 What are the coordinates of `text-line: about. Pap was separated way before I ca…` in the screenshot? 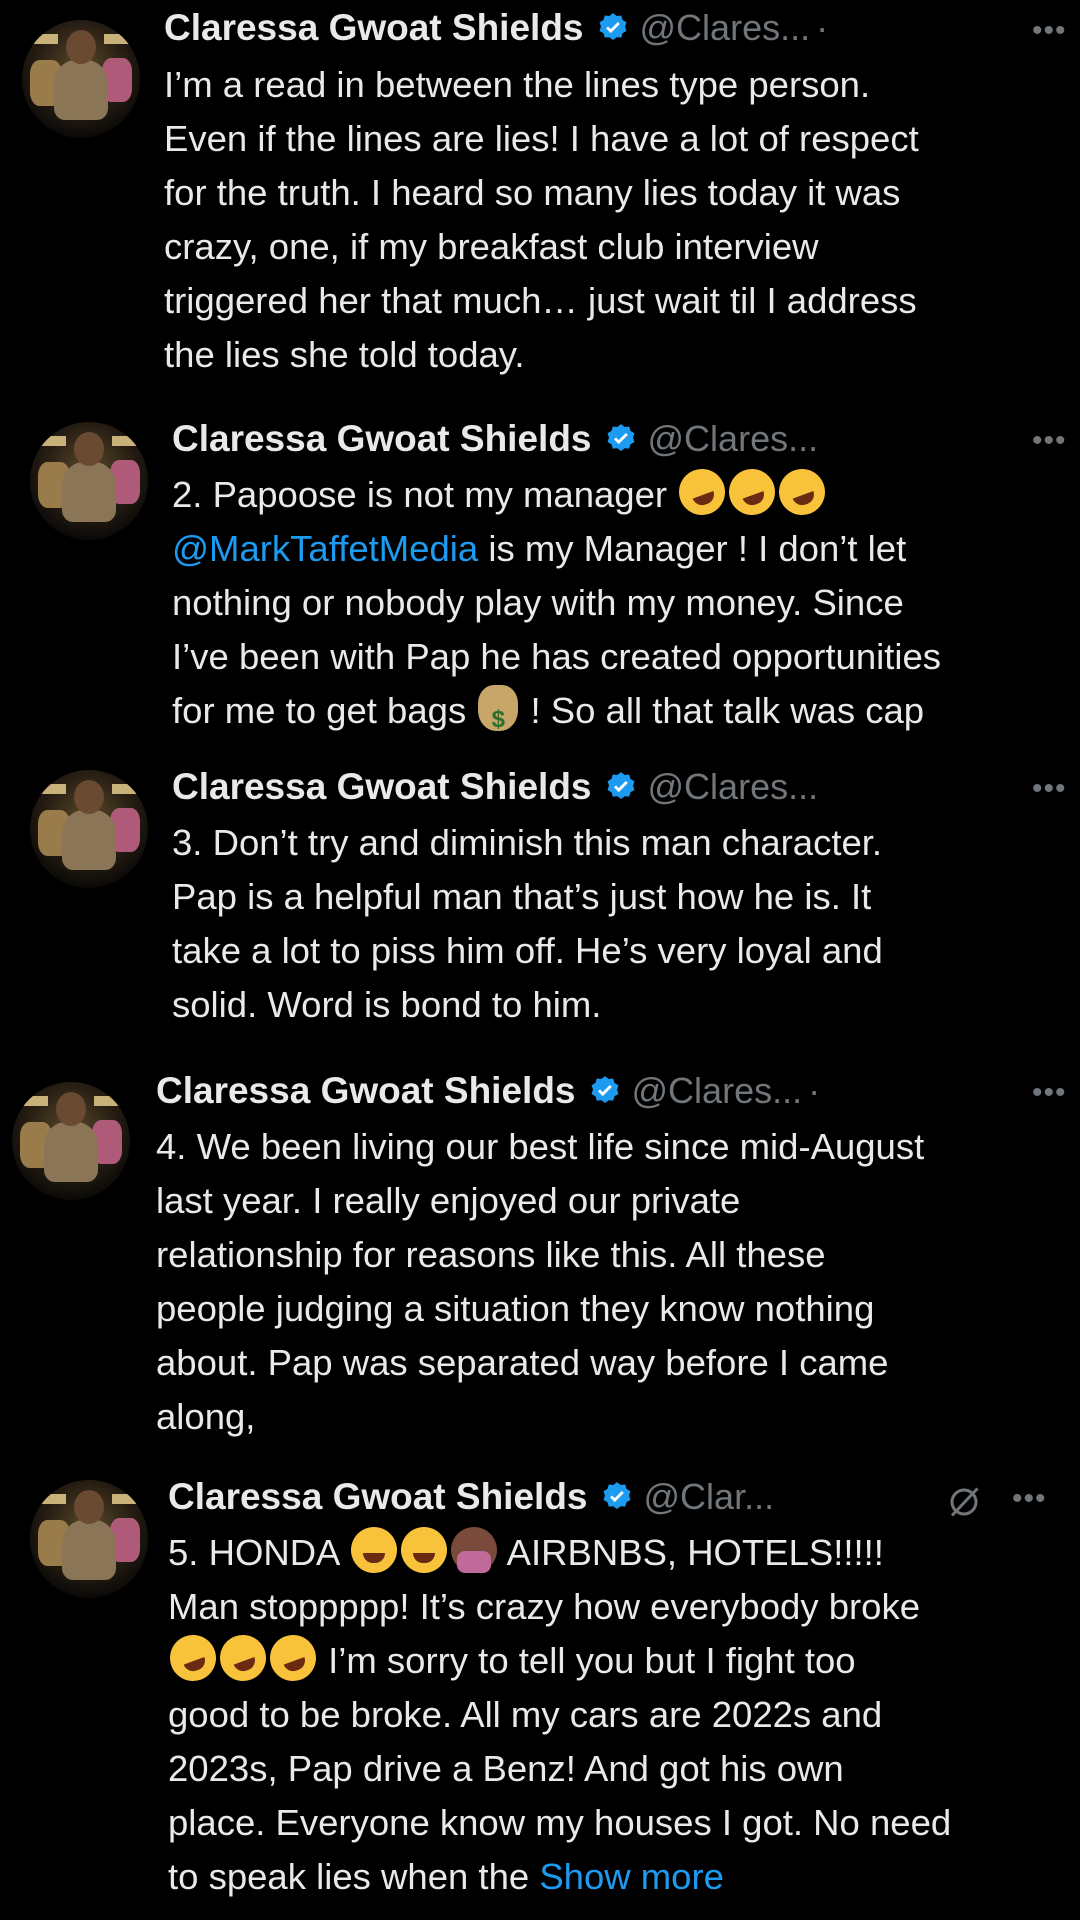 It's located at (522, 1362).